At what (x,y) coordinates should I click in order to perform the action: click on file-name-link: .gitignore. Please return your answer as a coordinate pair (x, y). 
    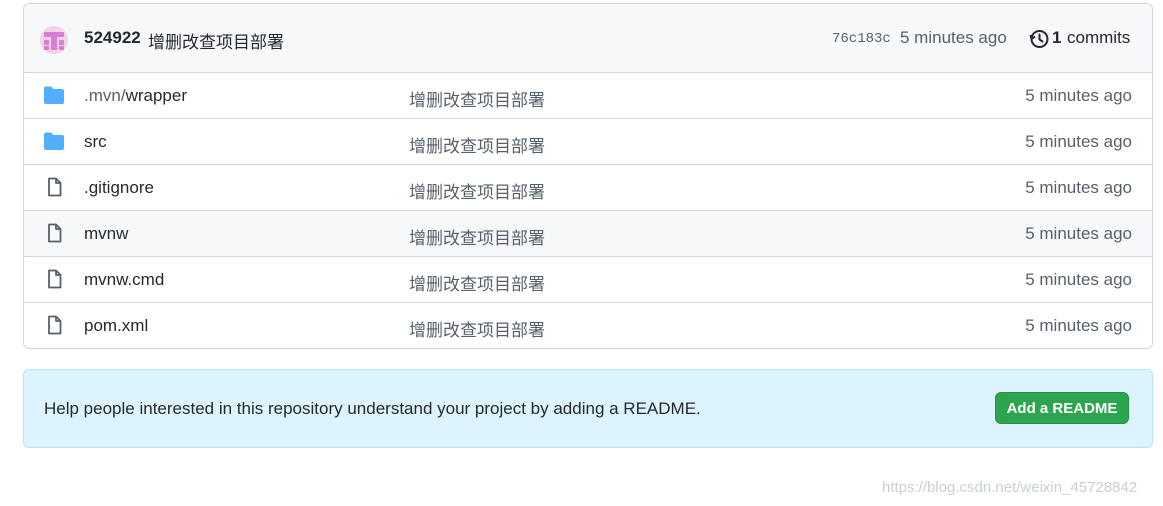
    Looking at the image, I should click on (119, 188).